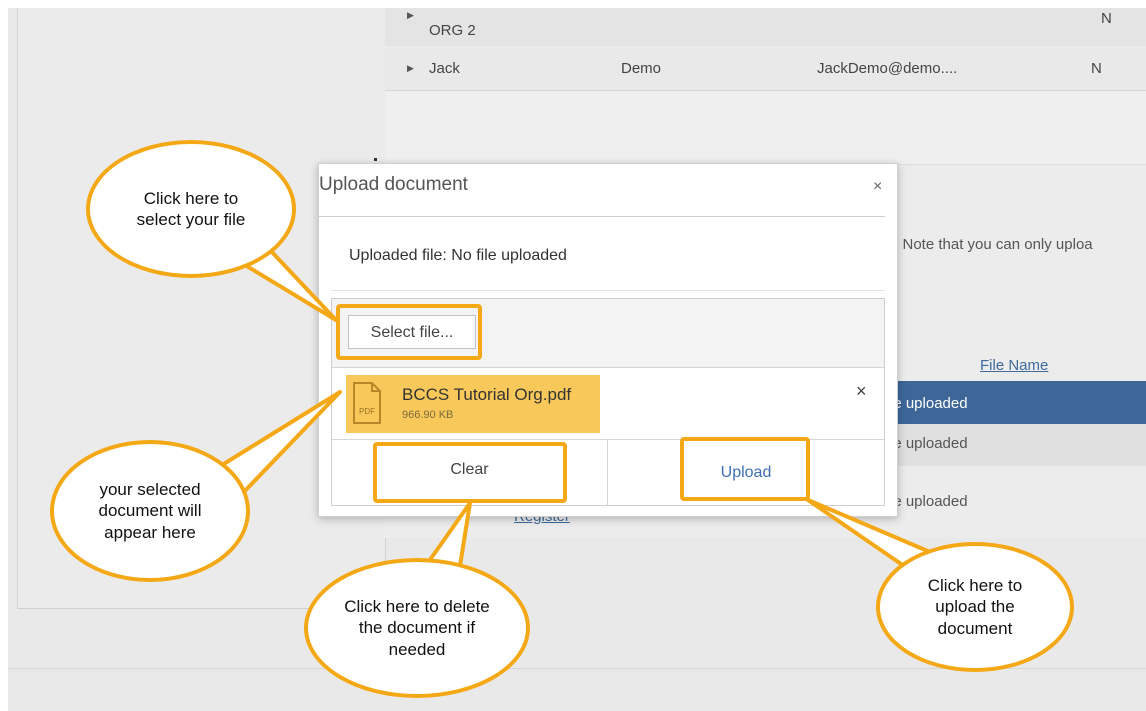 This screenshot has height=711, width=1146. What do you see at coordinates (861, 391) in the screenshot?
I see `remove-file-icon: ×` at bounding box center [861, 391].